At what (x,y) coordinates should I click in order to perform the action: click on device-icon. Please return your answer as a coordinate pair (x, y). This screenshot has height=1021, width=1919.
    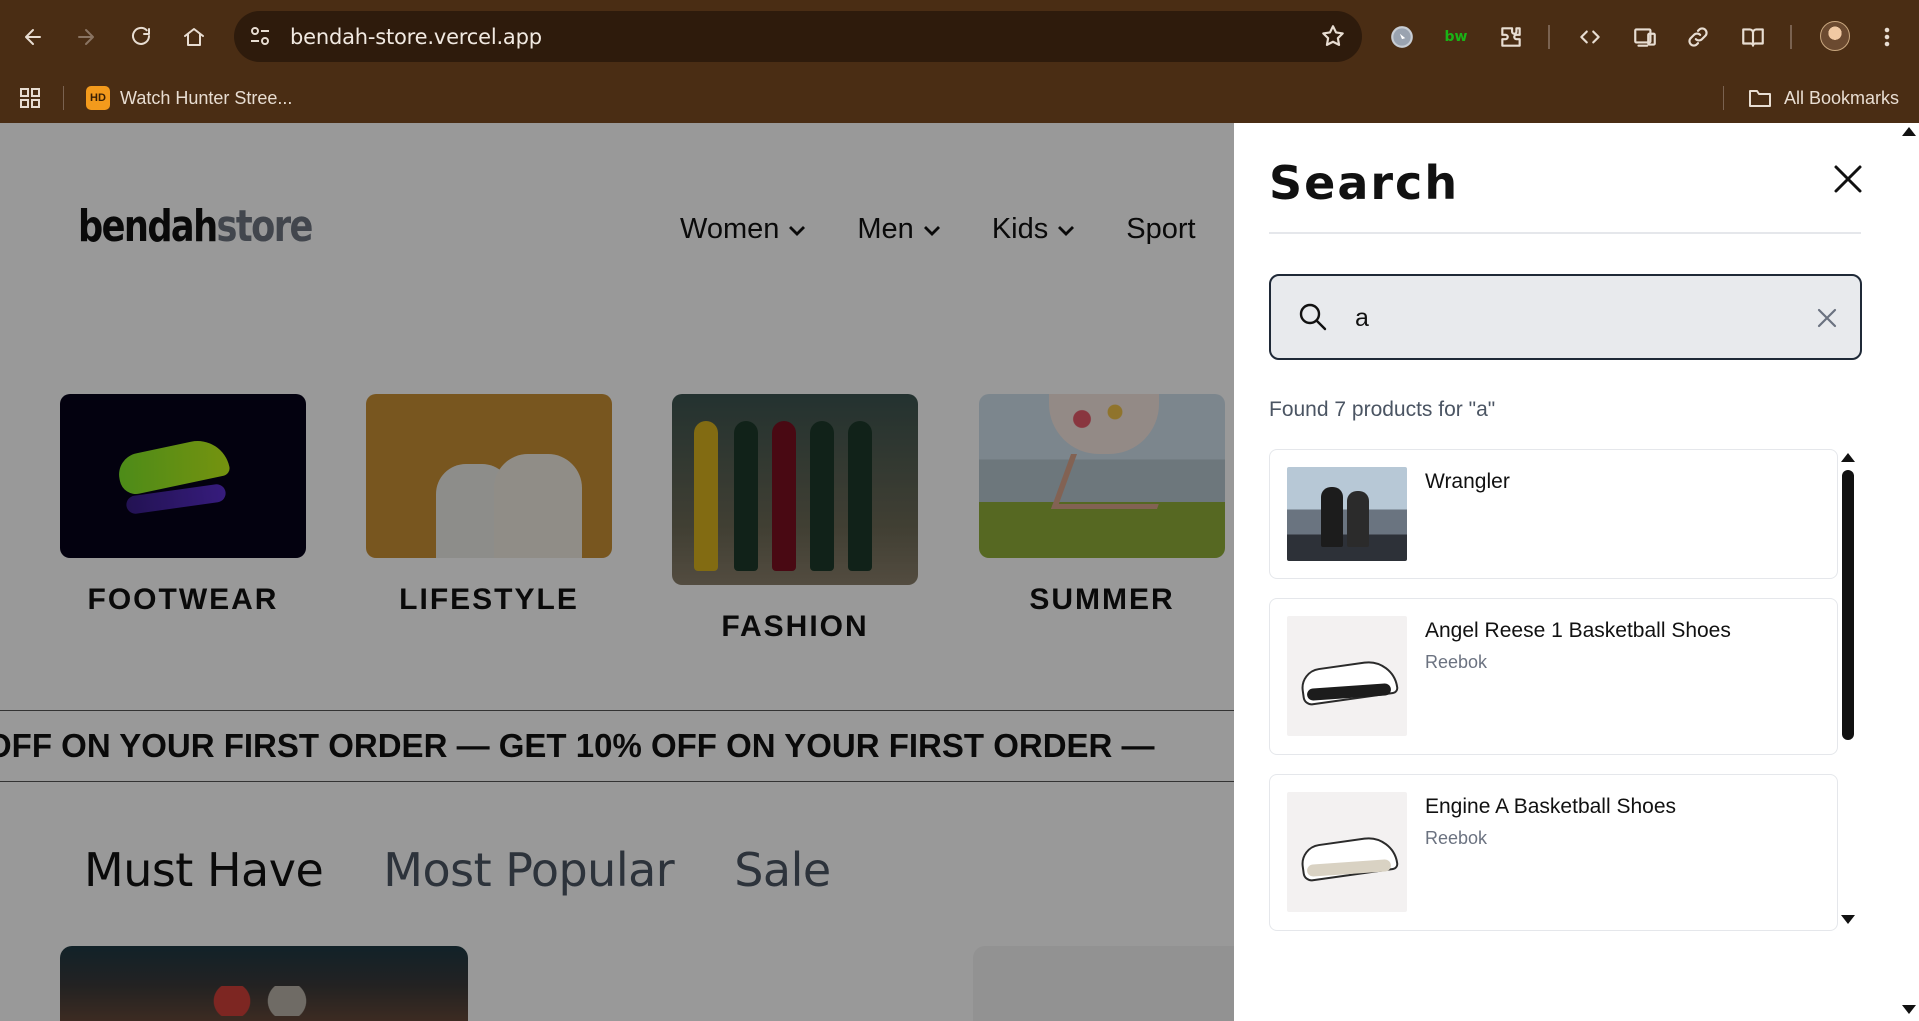
    Looking at the image, I should click on (1645, 37).